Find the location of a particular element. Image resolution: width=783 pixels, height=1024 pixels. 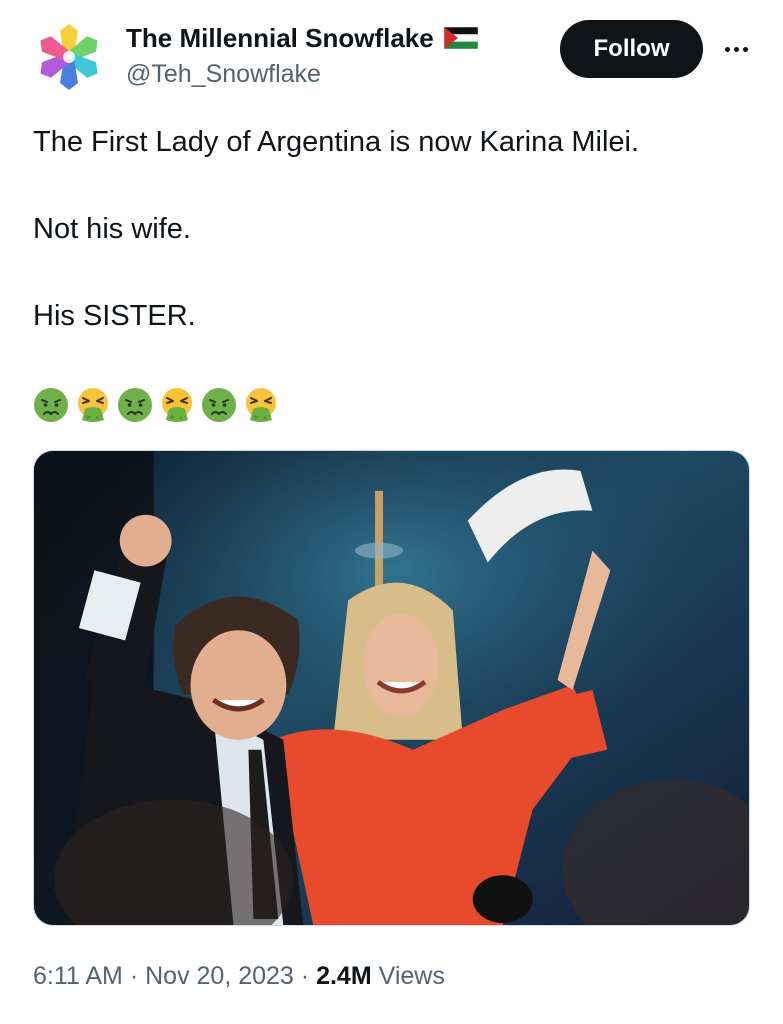

views-count: 2.4M is located at coordinates (344, 976).